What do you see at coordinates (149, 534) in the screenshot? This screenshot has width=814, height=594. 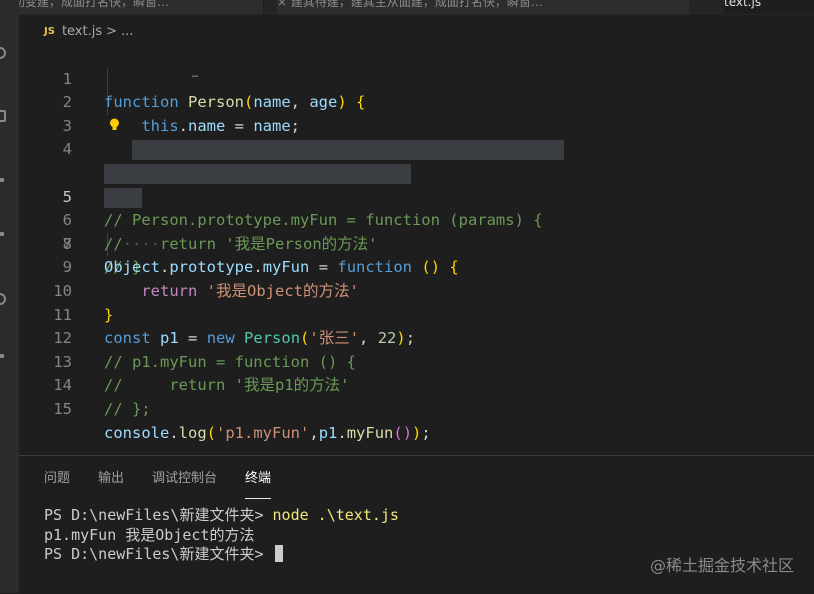 I see `terminal-output: p1.myFun 我是Object的方法` at bounding box center [149, 534].